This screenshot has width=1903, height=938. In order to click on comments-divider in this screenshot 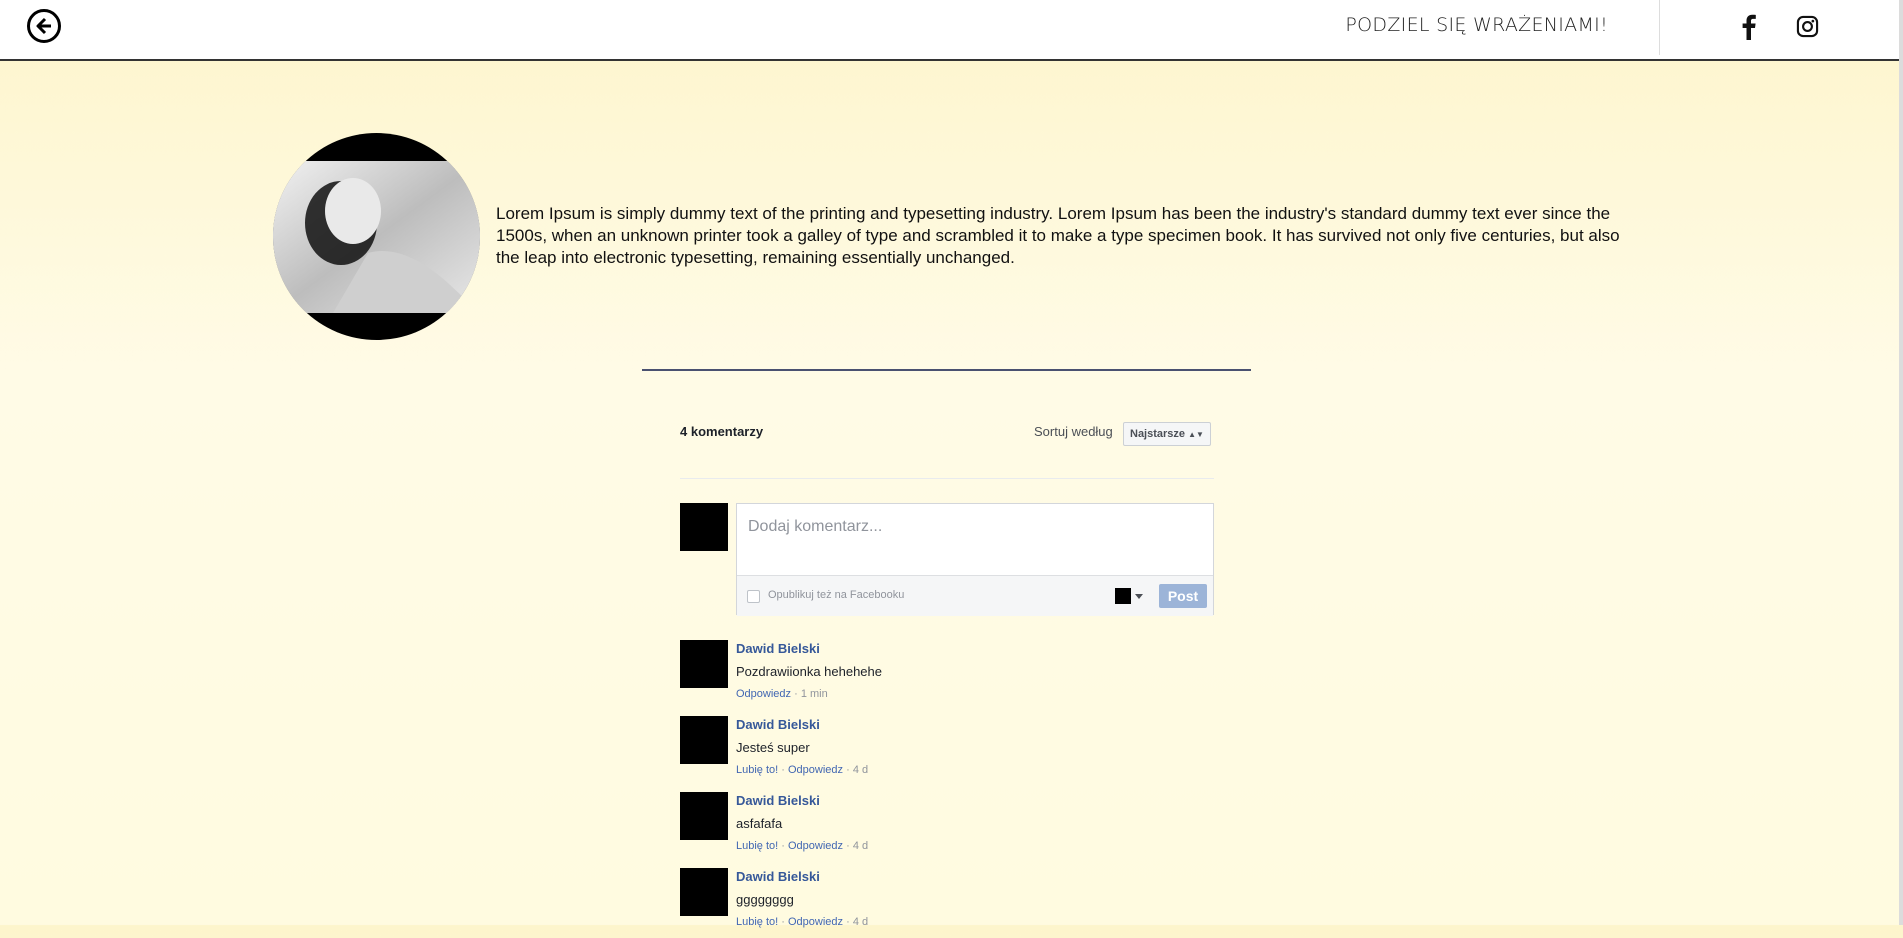, I will do `click(947, 478)`.